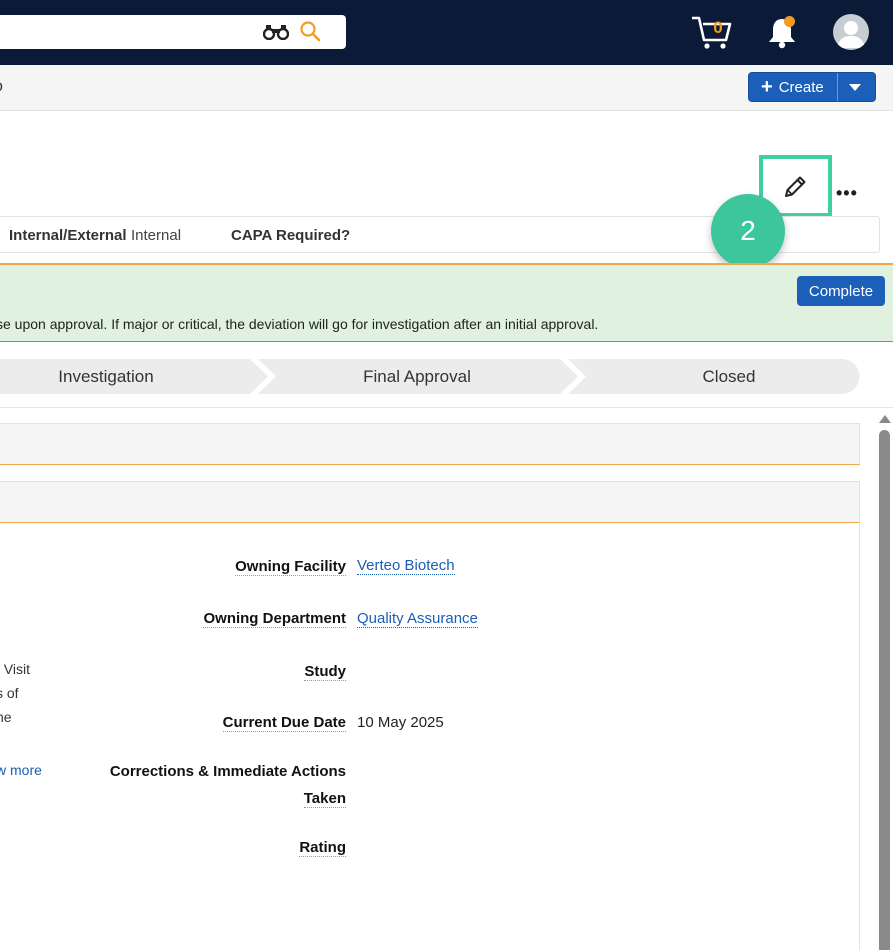 This screenshot has width=893, height=950. I want to click on record-toolbar: o + Create, so click(446, 88).